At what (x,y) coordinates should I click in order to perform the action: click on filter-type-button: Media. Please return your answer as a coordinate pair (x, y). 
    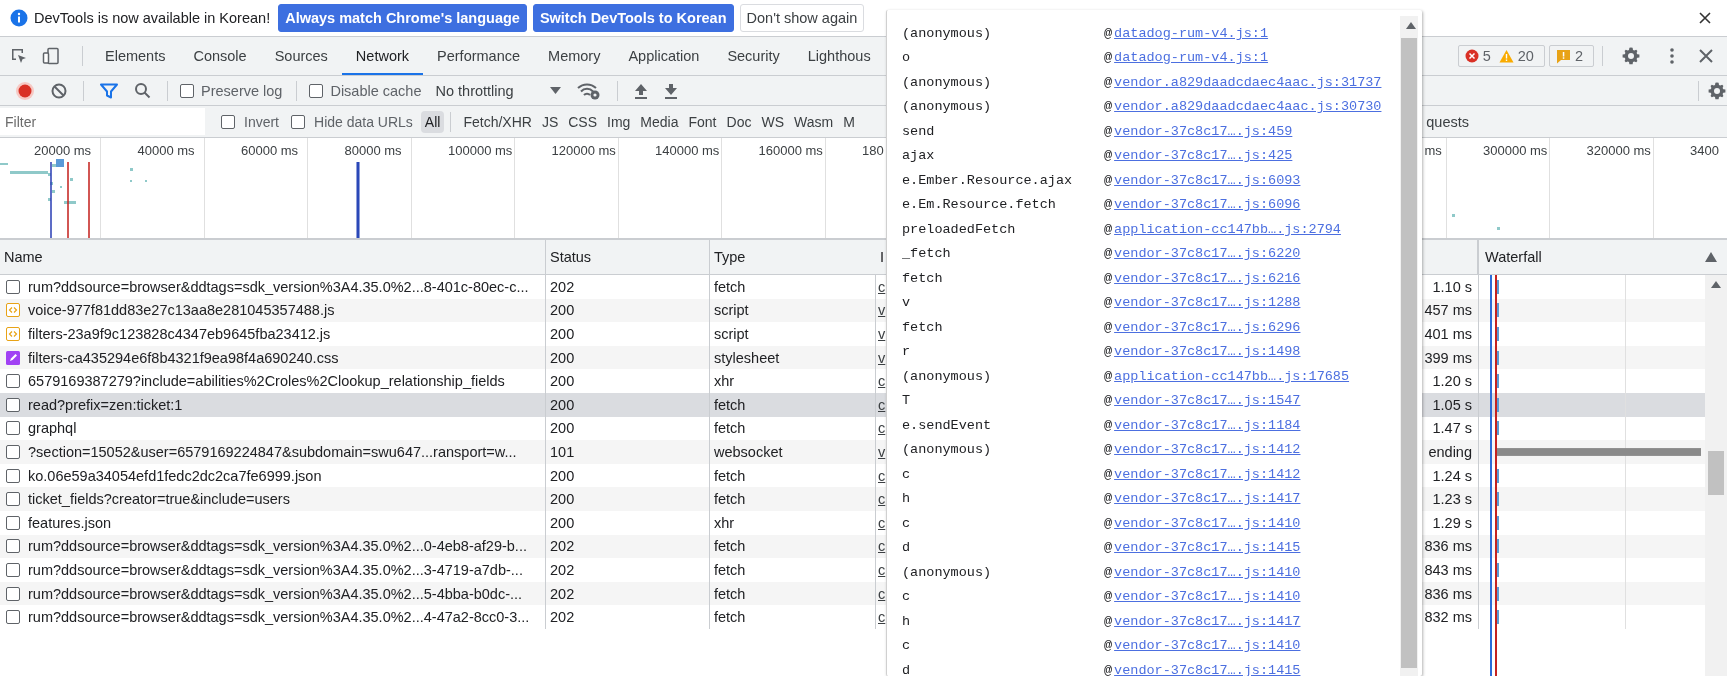
    Looking at the image, I should click on (659, 121).